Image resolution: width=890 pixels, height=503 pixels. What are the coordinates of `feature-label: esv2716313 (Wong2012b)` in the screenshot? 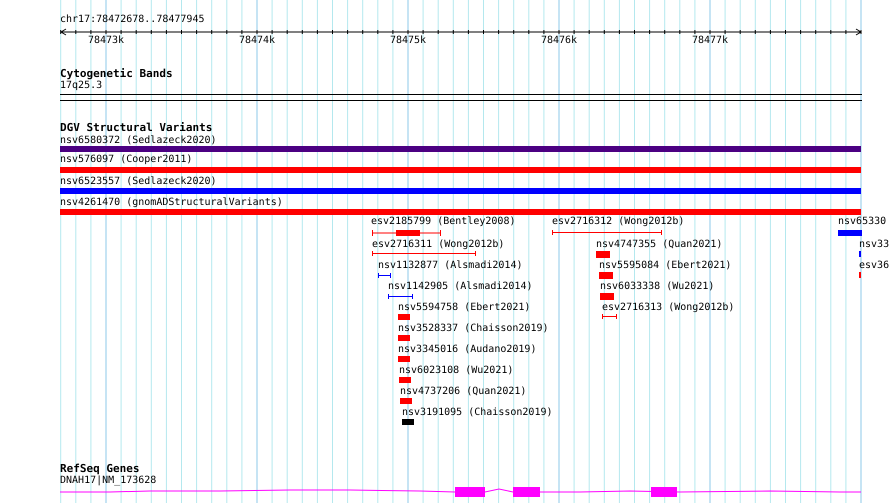 It's located at (668, 308).